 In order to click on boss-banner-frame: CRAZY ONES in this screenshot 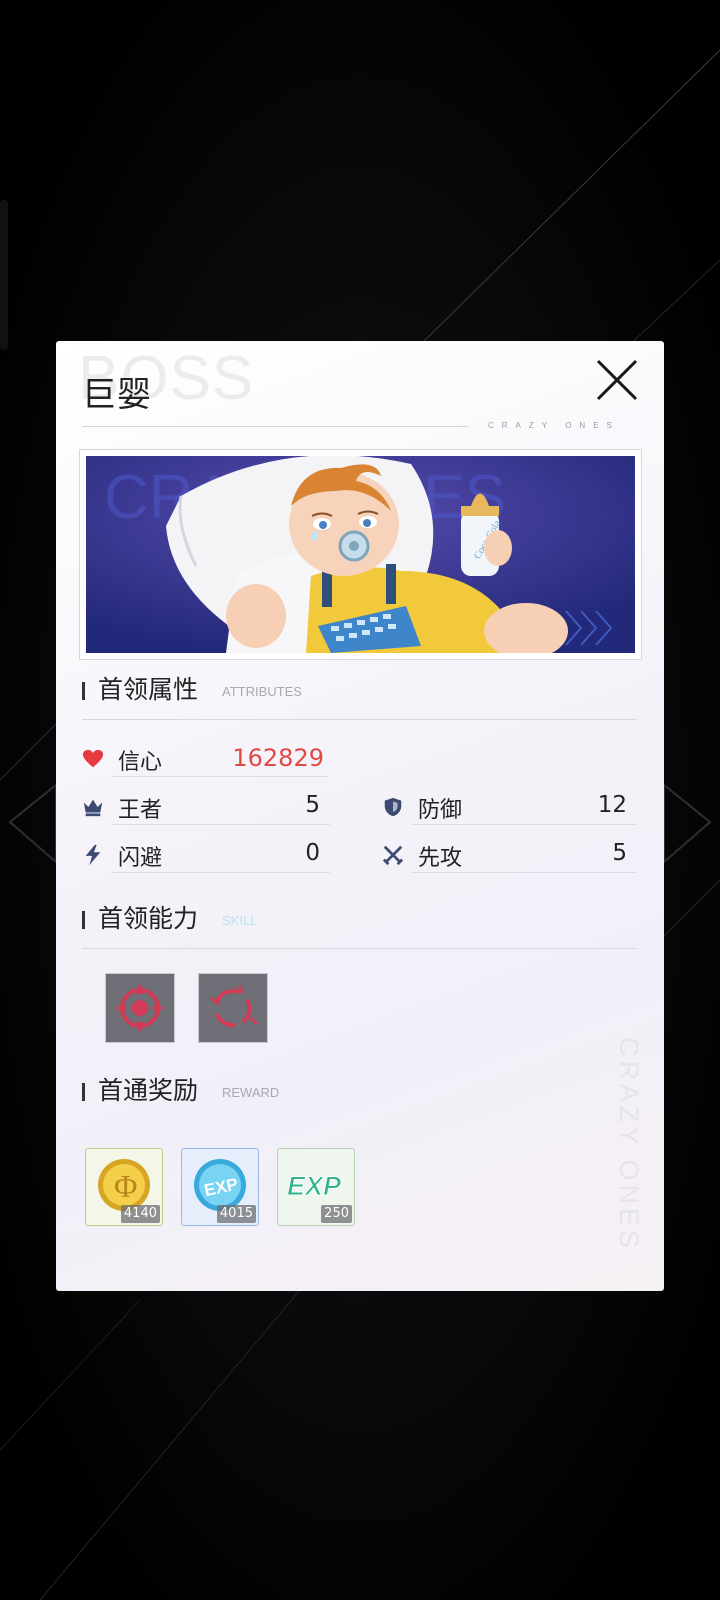, I will do `click(360, 554)`.